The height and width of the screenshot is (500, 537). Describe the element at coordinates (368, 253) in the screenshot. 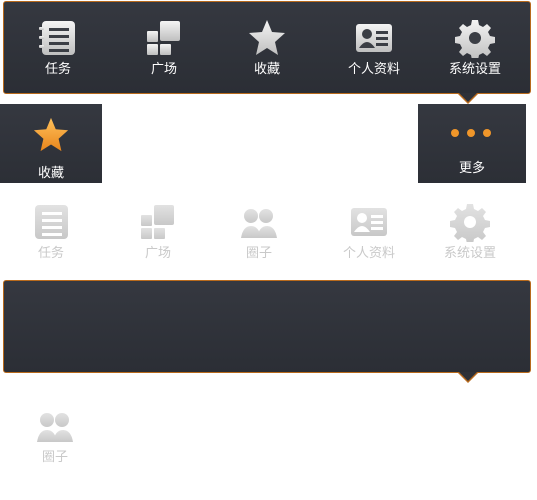

I see `light-item-label: 个人资料` at that location.